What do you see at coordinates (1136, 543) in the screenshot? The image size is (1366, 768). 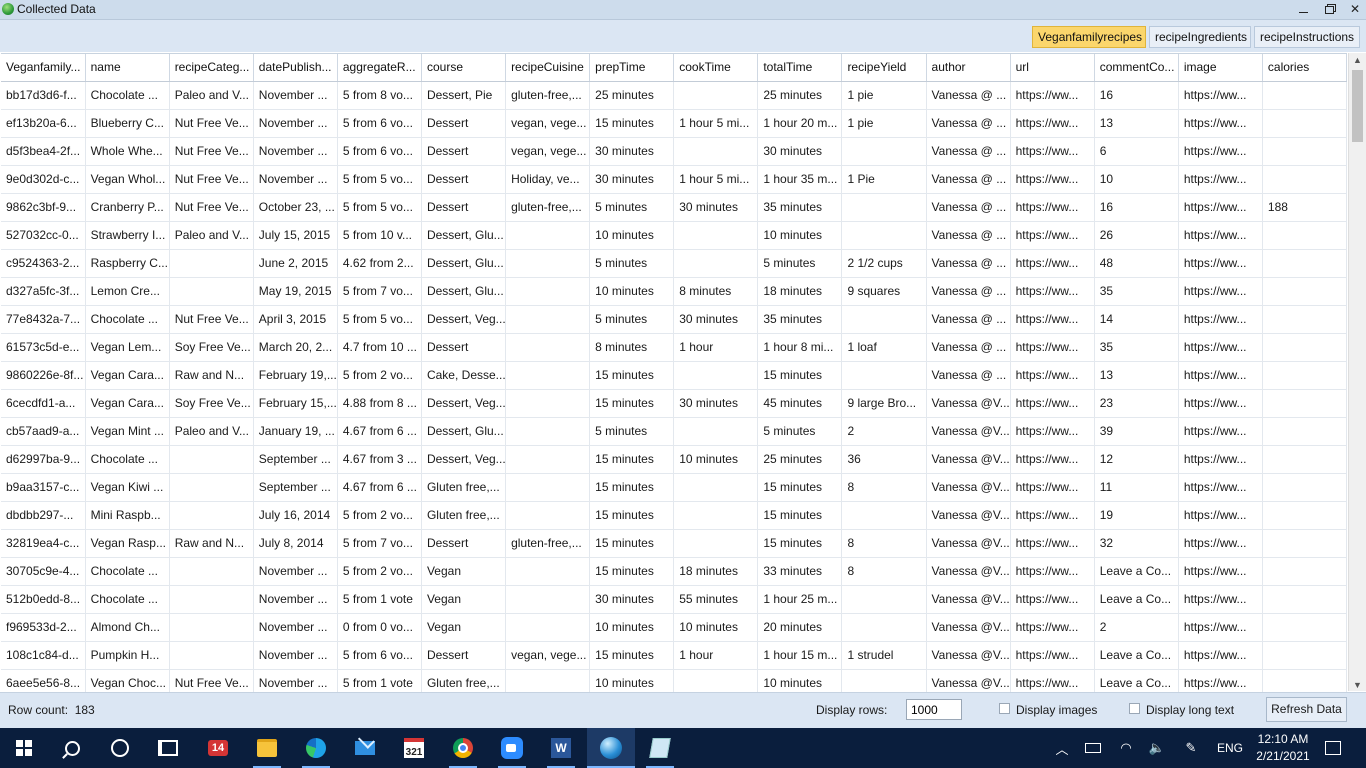 I see `table-cell: 32` at bounding box center [1136, 543].